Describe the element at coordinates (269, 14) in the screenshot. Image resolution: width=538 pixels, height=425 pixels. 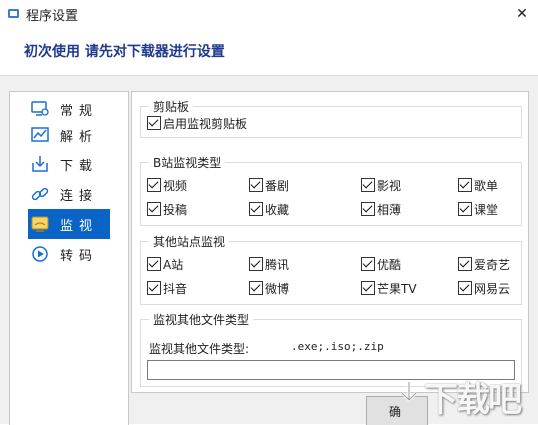
I see `title-bar: 程序设置 ✕` at that location.